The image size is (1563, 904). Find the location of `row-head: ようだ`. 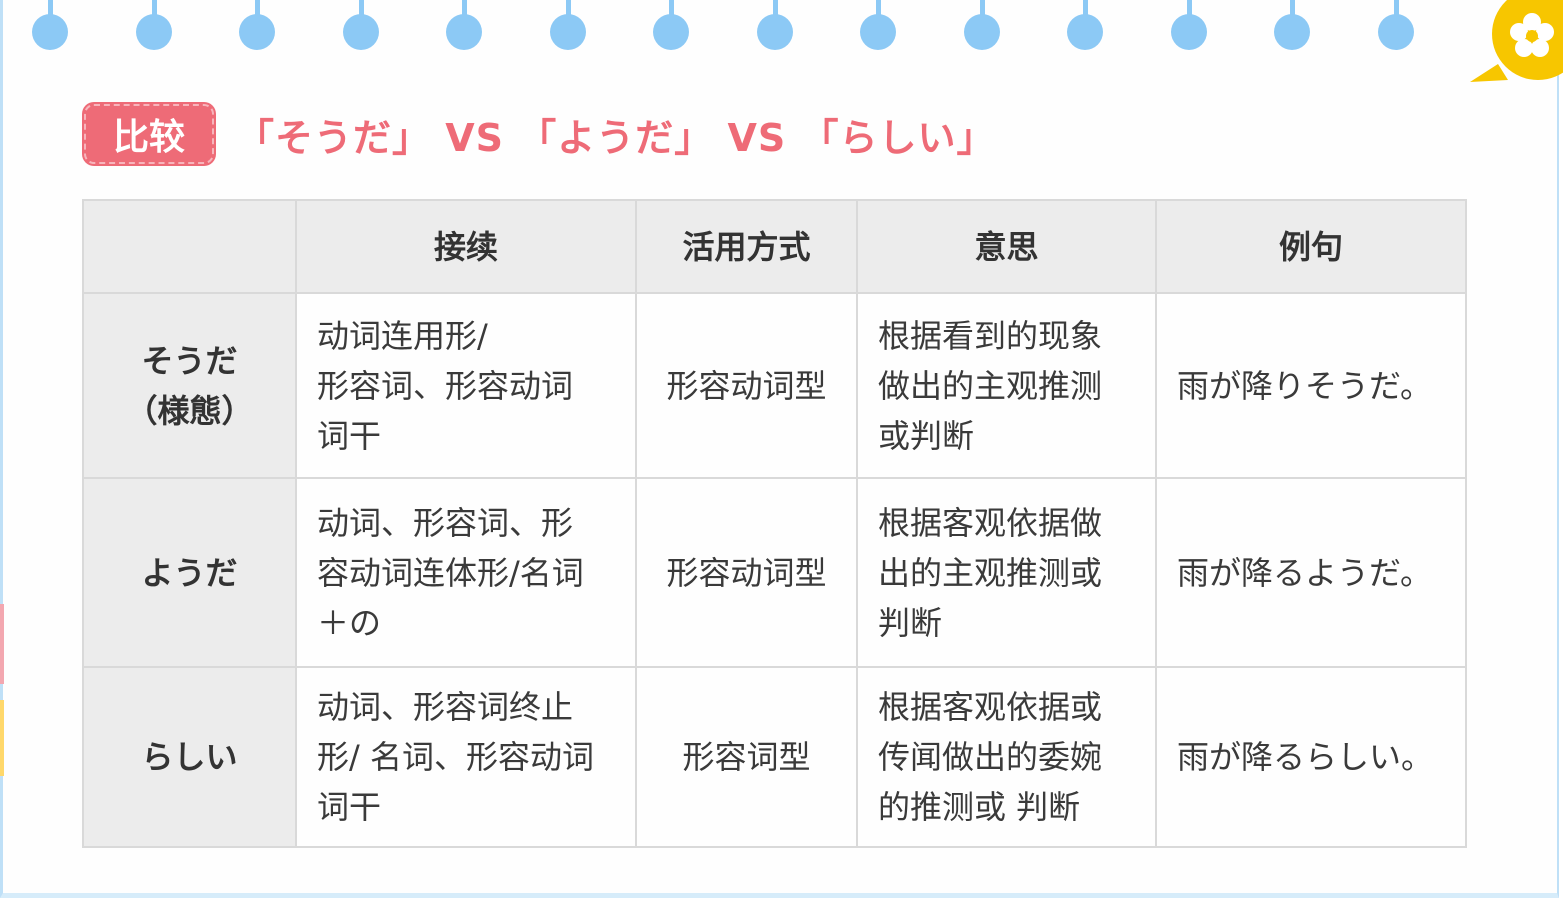

row-head: ようだ is located at coordinates (189, 572).